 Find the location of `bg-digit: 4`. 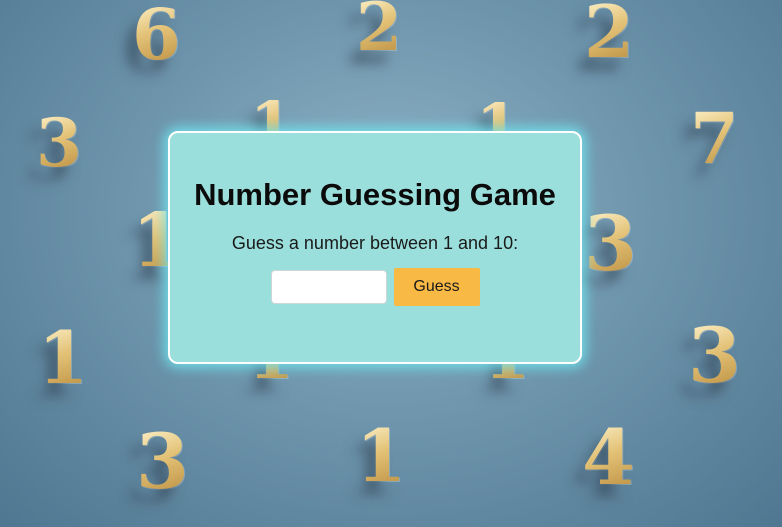

bg-digit: 4 is located at coordinates (608, 457).